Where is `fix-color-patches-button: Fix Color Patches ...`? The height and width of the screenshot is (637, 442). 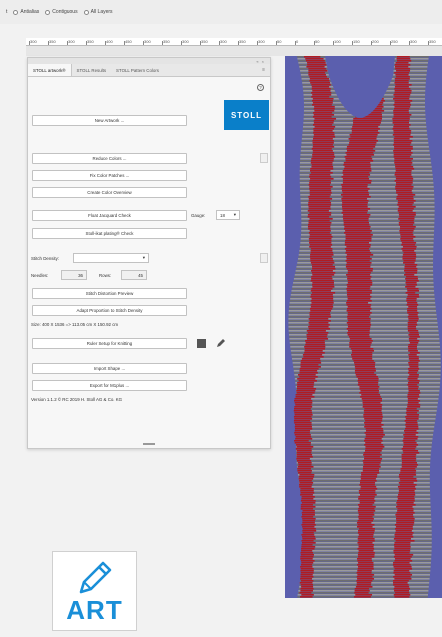 fix-color-patches-button: Fix Color Patches ... is located at coordinates (109, 175).